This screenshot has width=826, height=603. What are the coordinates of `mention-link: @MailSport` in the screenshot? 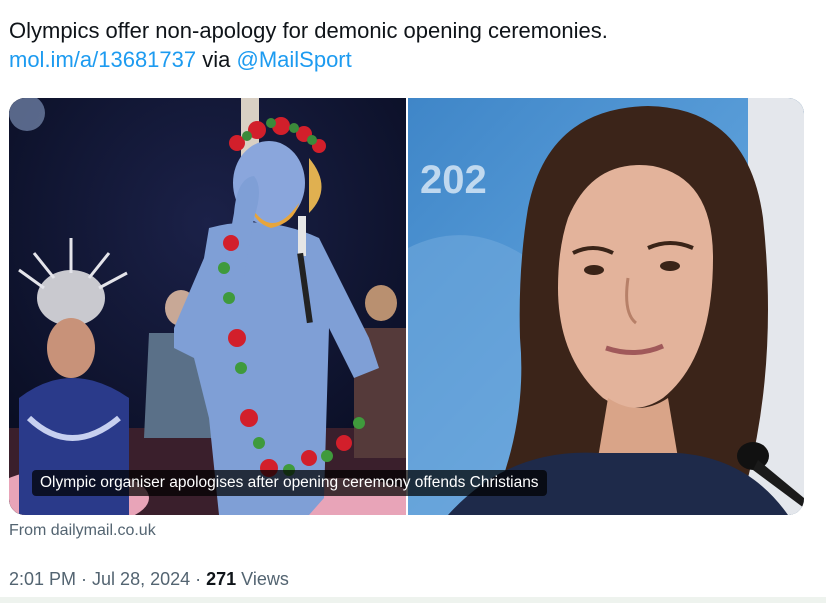 It's located at (293, 59).